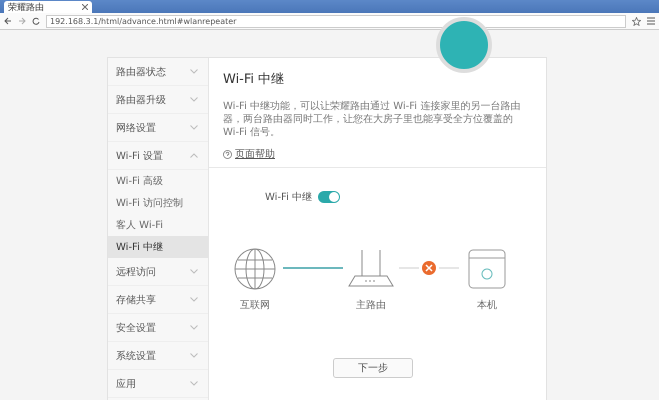 The height and width of the screenshot is (400, 659). I want to click on sidebar-item: 系统设置, so click(158, 356).